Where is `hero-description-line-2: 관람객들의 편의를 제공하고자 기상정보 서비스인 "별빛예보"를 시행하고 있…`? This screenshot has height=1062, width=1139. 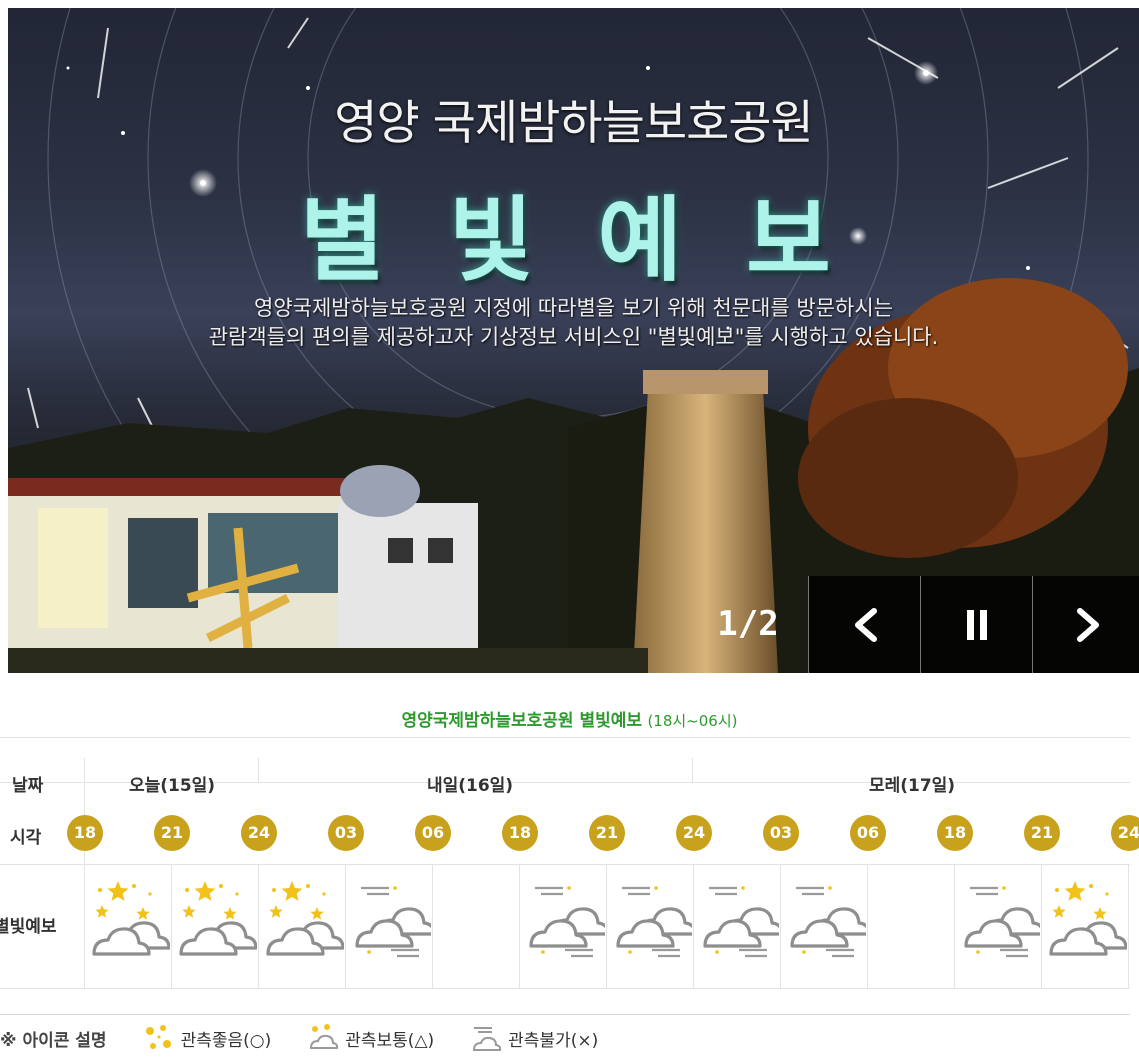
hero-description-line-2: 관람객들의 편의를 제공하고자 기상정보 서비스인 "별빛예보"를 시행하고 있… is located at coordinates (573, 337).